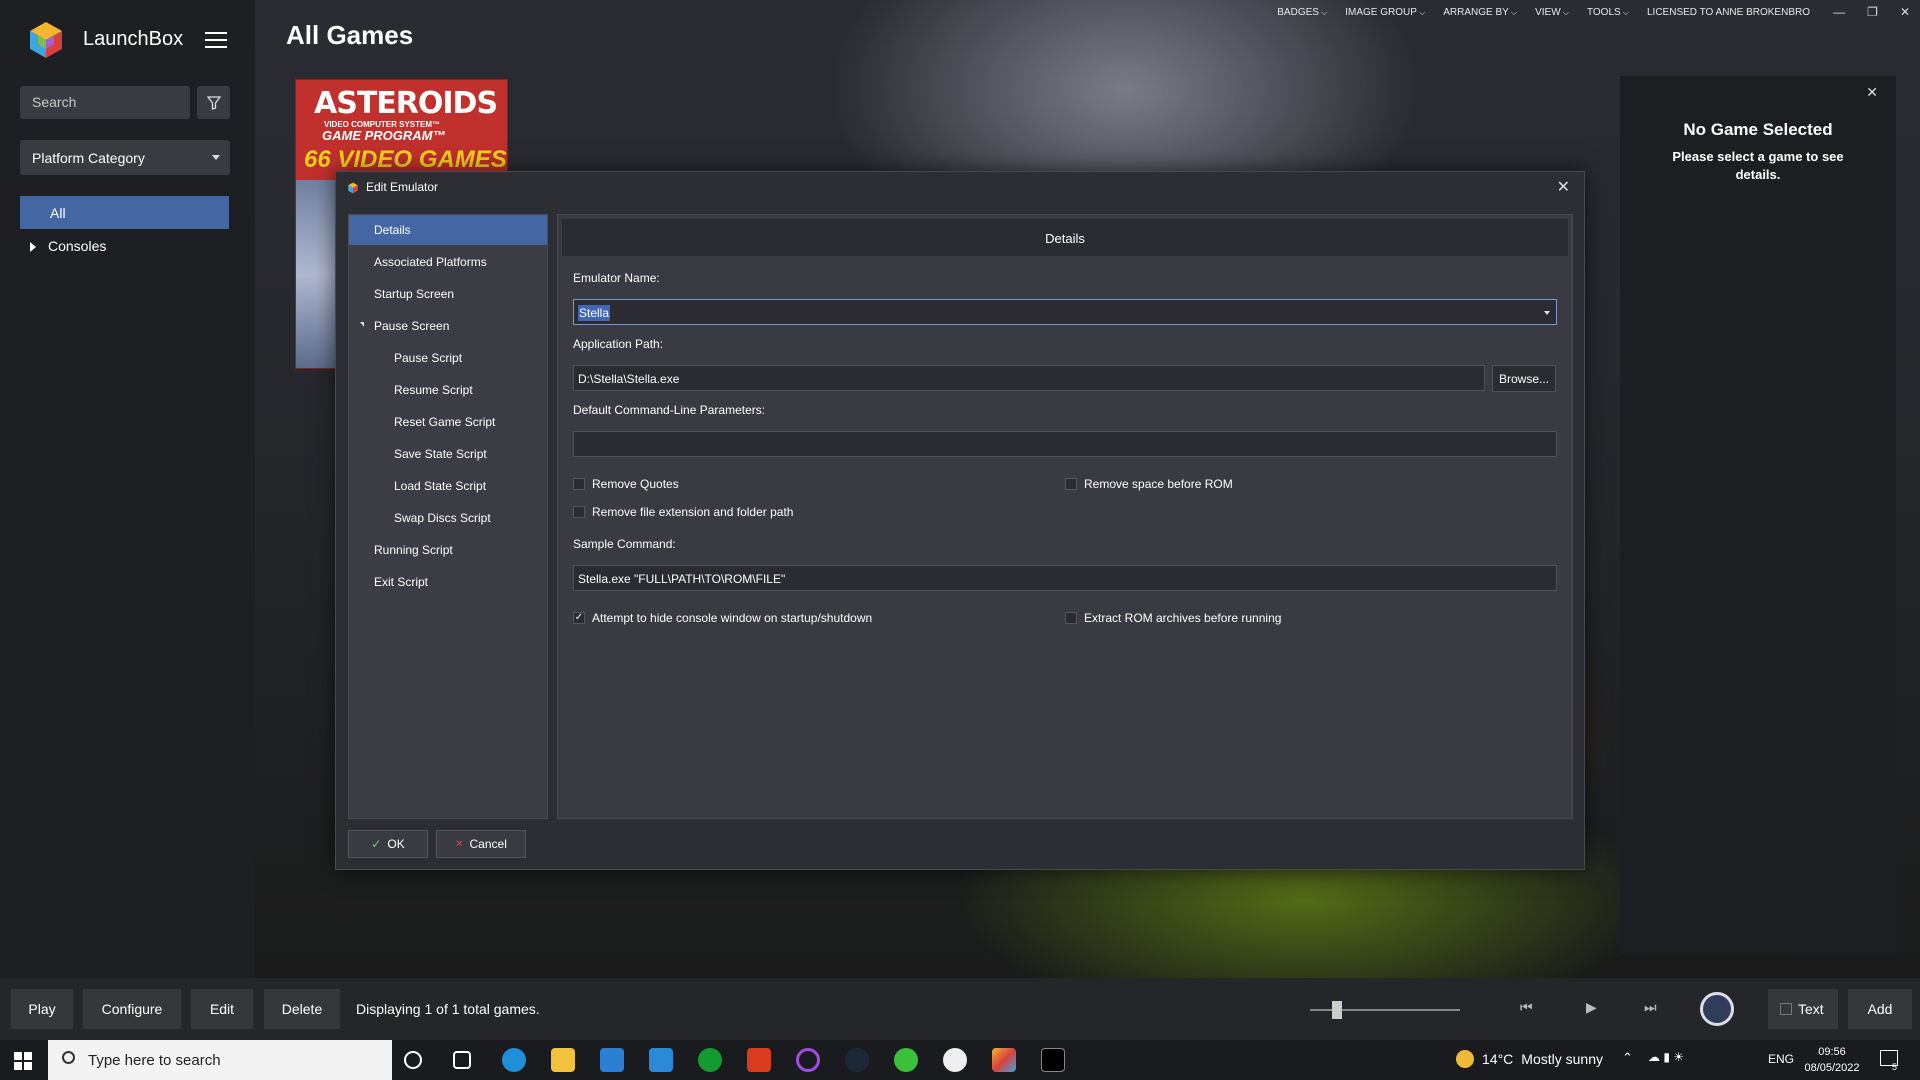 The image size is (1920, 1080). What do you see at coordinates (316, 274) in the screenshot?
I see `cover-artwork` at bounding box center [316, 274].